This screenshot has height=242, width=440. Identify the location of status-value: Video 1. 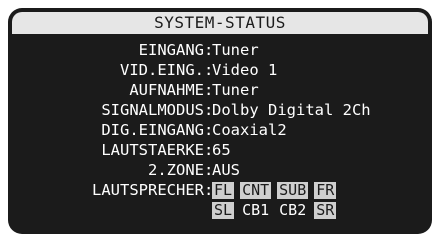
(245, 70).